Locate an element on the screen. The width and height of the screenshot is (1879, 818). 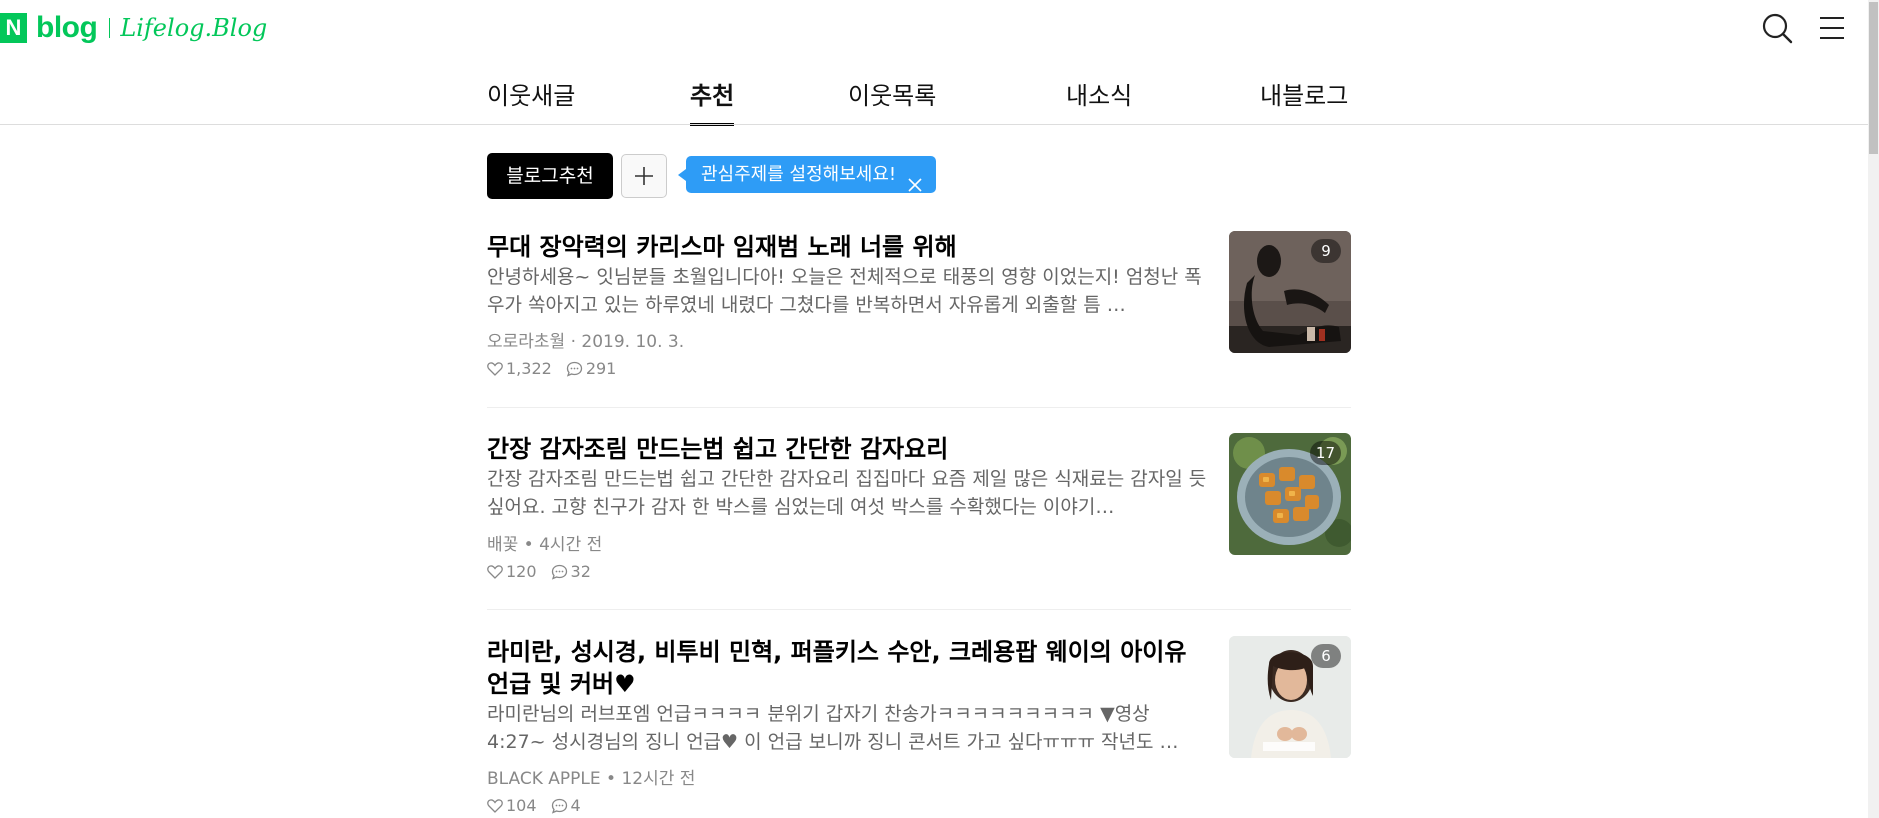
naver-blog-logo: N blog Lifelog.Blog is located at coordinates (133, 28).